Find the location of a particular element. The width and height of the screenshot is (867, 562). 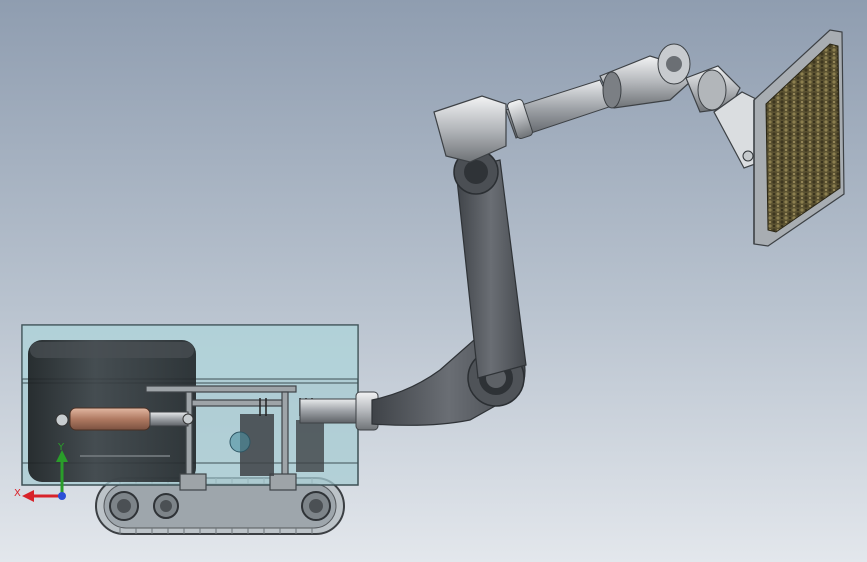

z-axis-origin is located at coordinates (62, 496).